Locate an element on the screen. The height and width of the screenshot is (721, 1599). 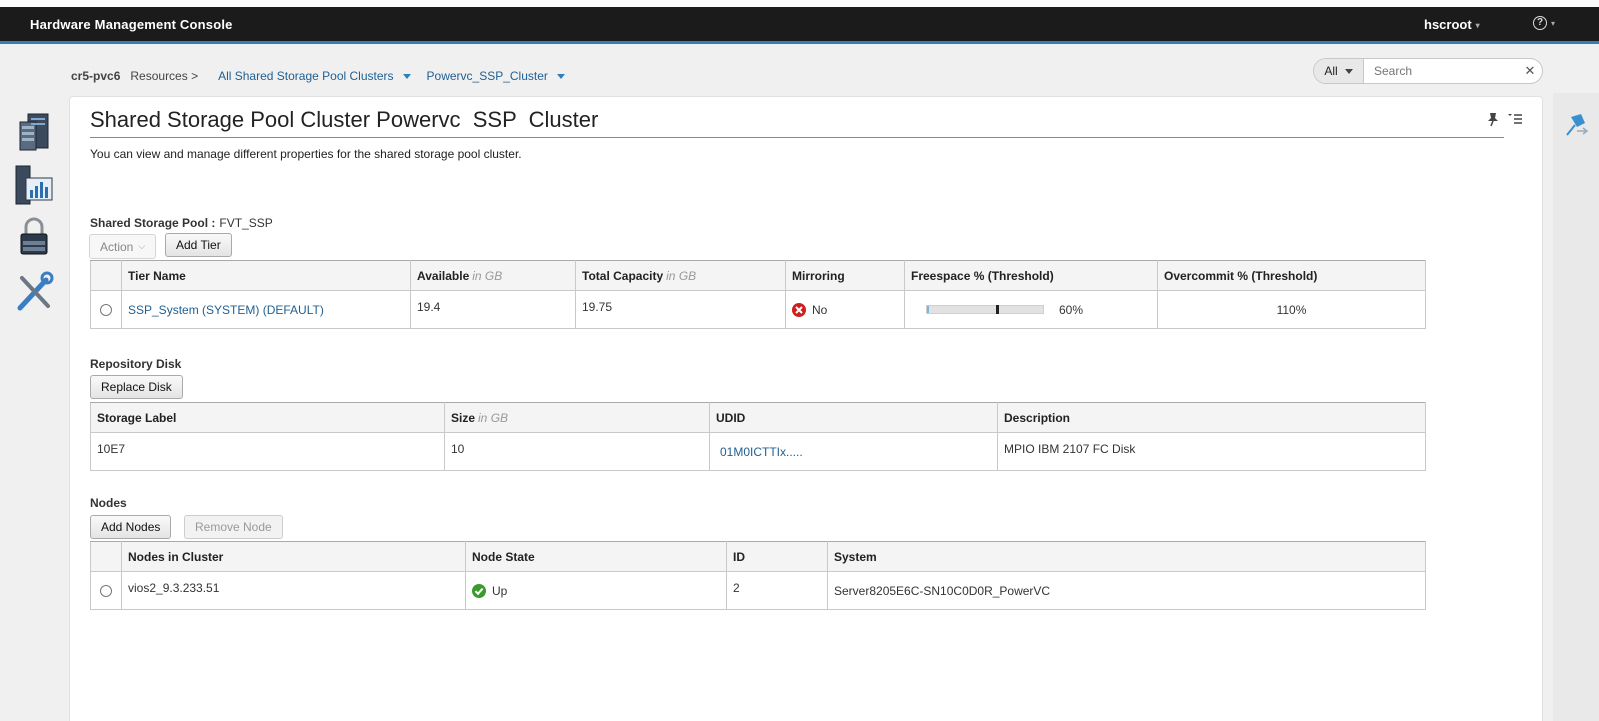
node-state-cell: Up is located at coordinates (596, 590).